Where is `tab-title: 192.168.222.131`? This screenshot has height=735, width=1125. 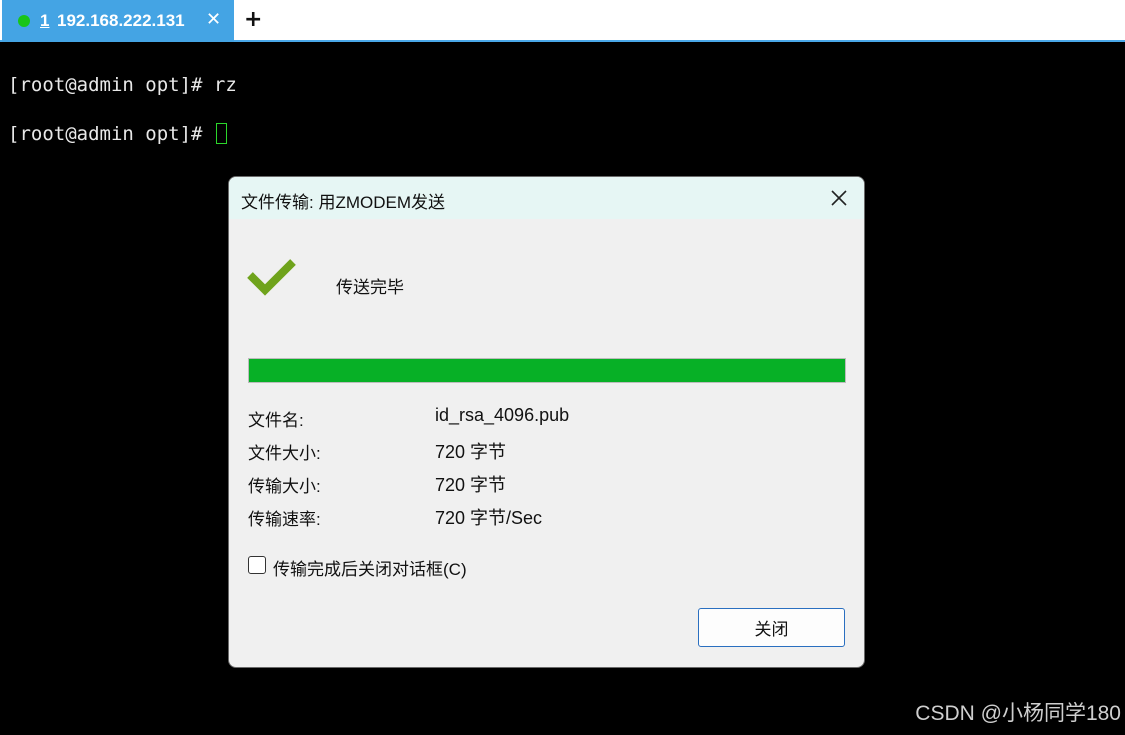 tab-title: 192.168.222.131 is located at coordinates (121, 20).